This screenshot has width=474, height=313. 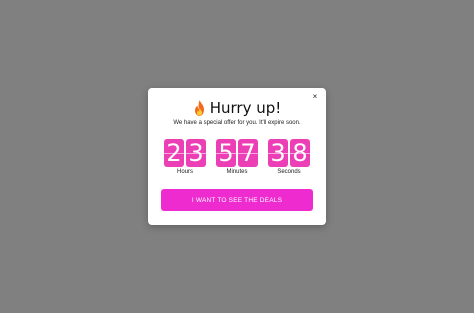 I want to click on popup-title: Hurry up!, so click(x=245, y=108).